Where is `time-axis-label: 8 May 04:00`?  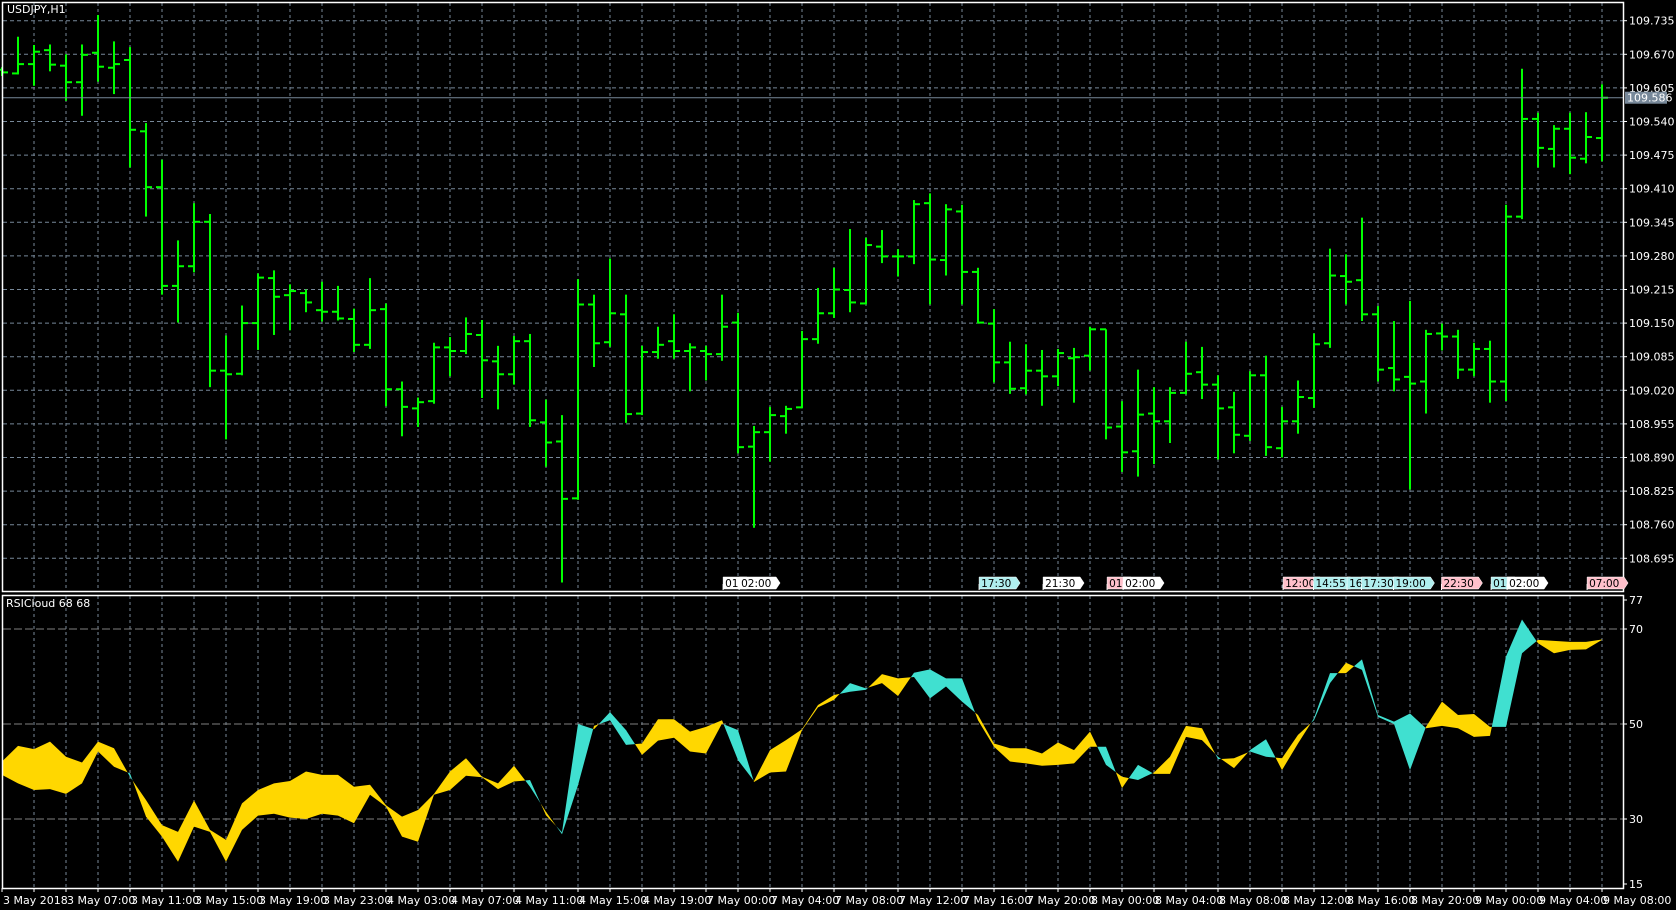
time-axis-label: 8 May 04:00 is located at coordinates (1189, 900).